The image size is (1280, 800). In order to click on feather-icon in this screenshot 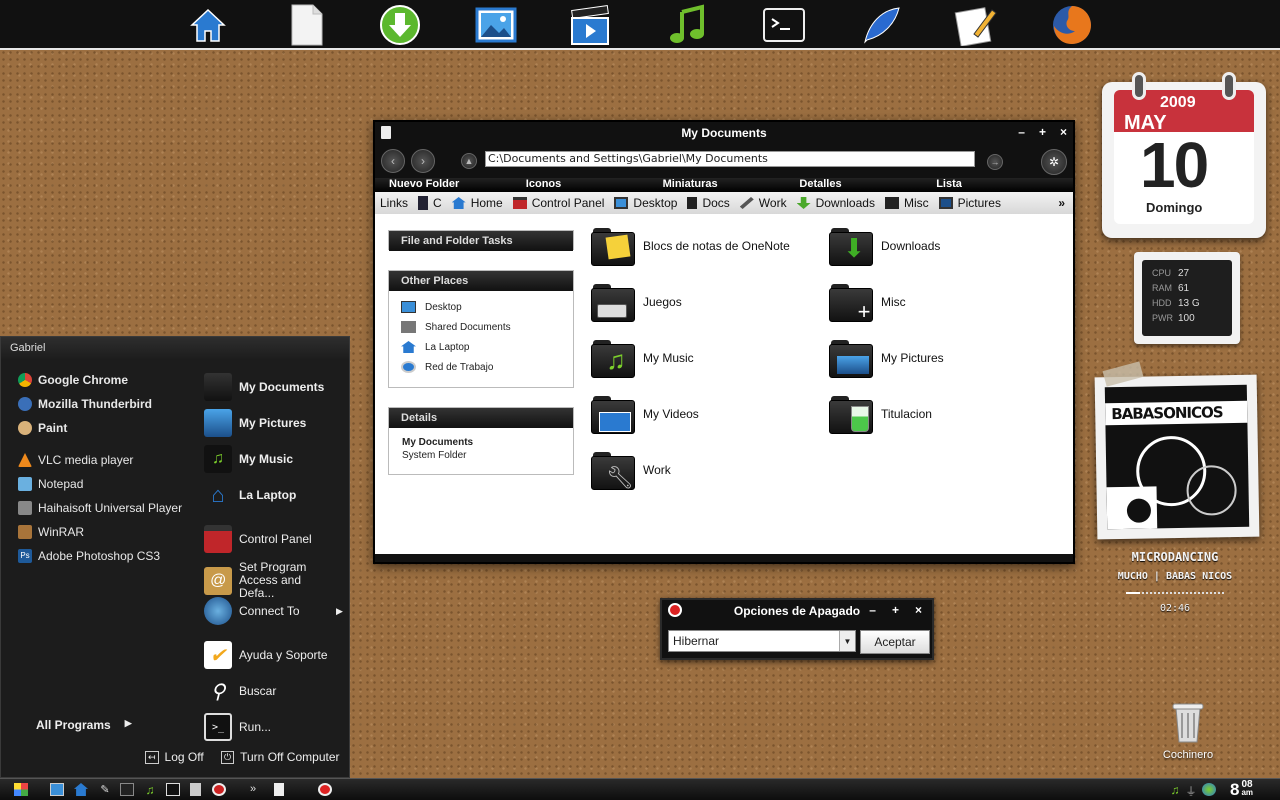, I will do `click(880, 25)`.